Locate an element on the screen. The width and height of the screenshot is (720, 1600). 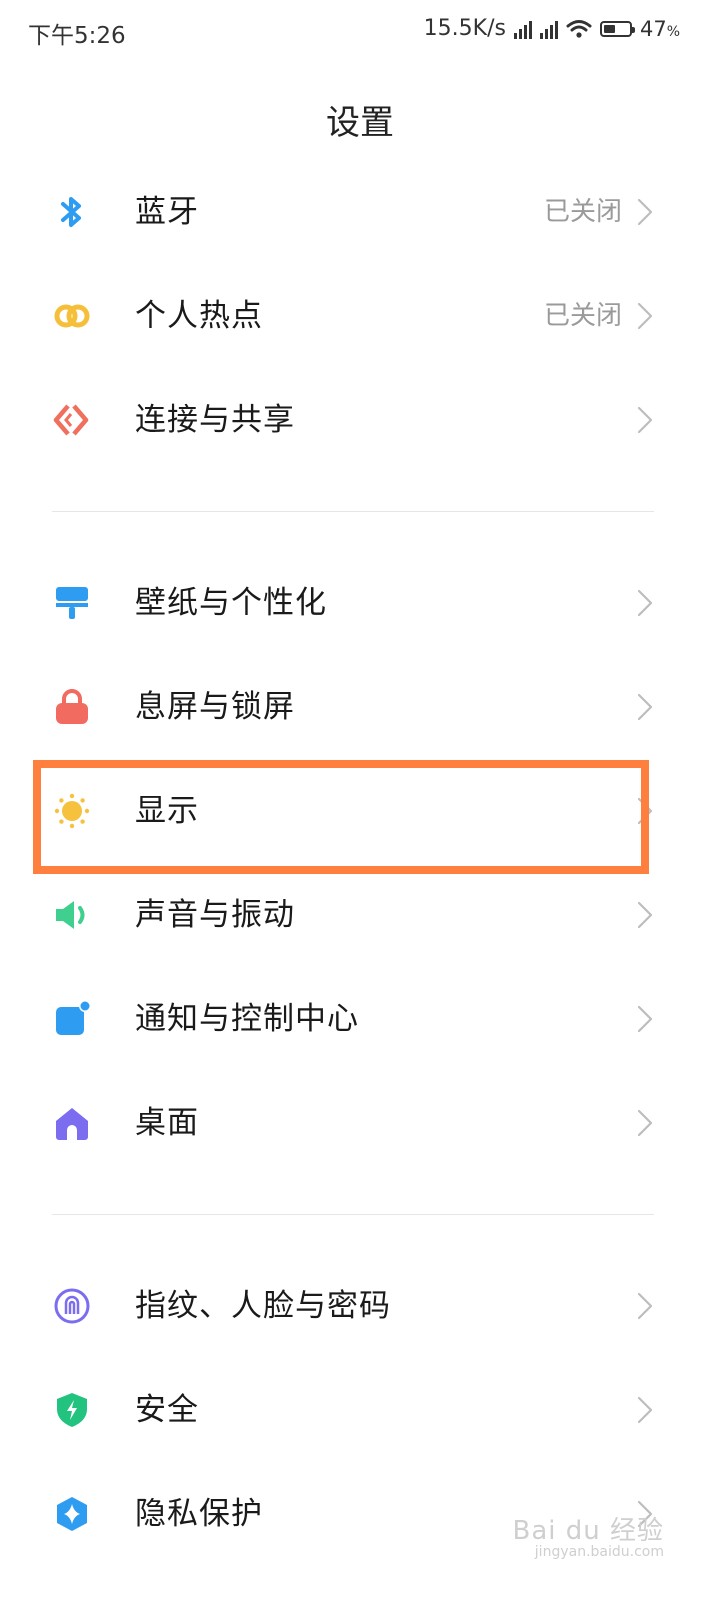
settings-item-home: 桌面 is located at coordinates (360, 1123).